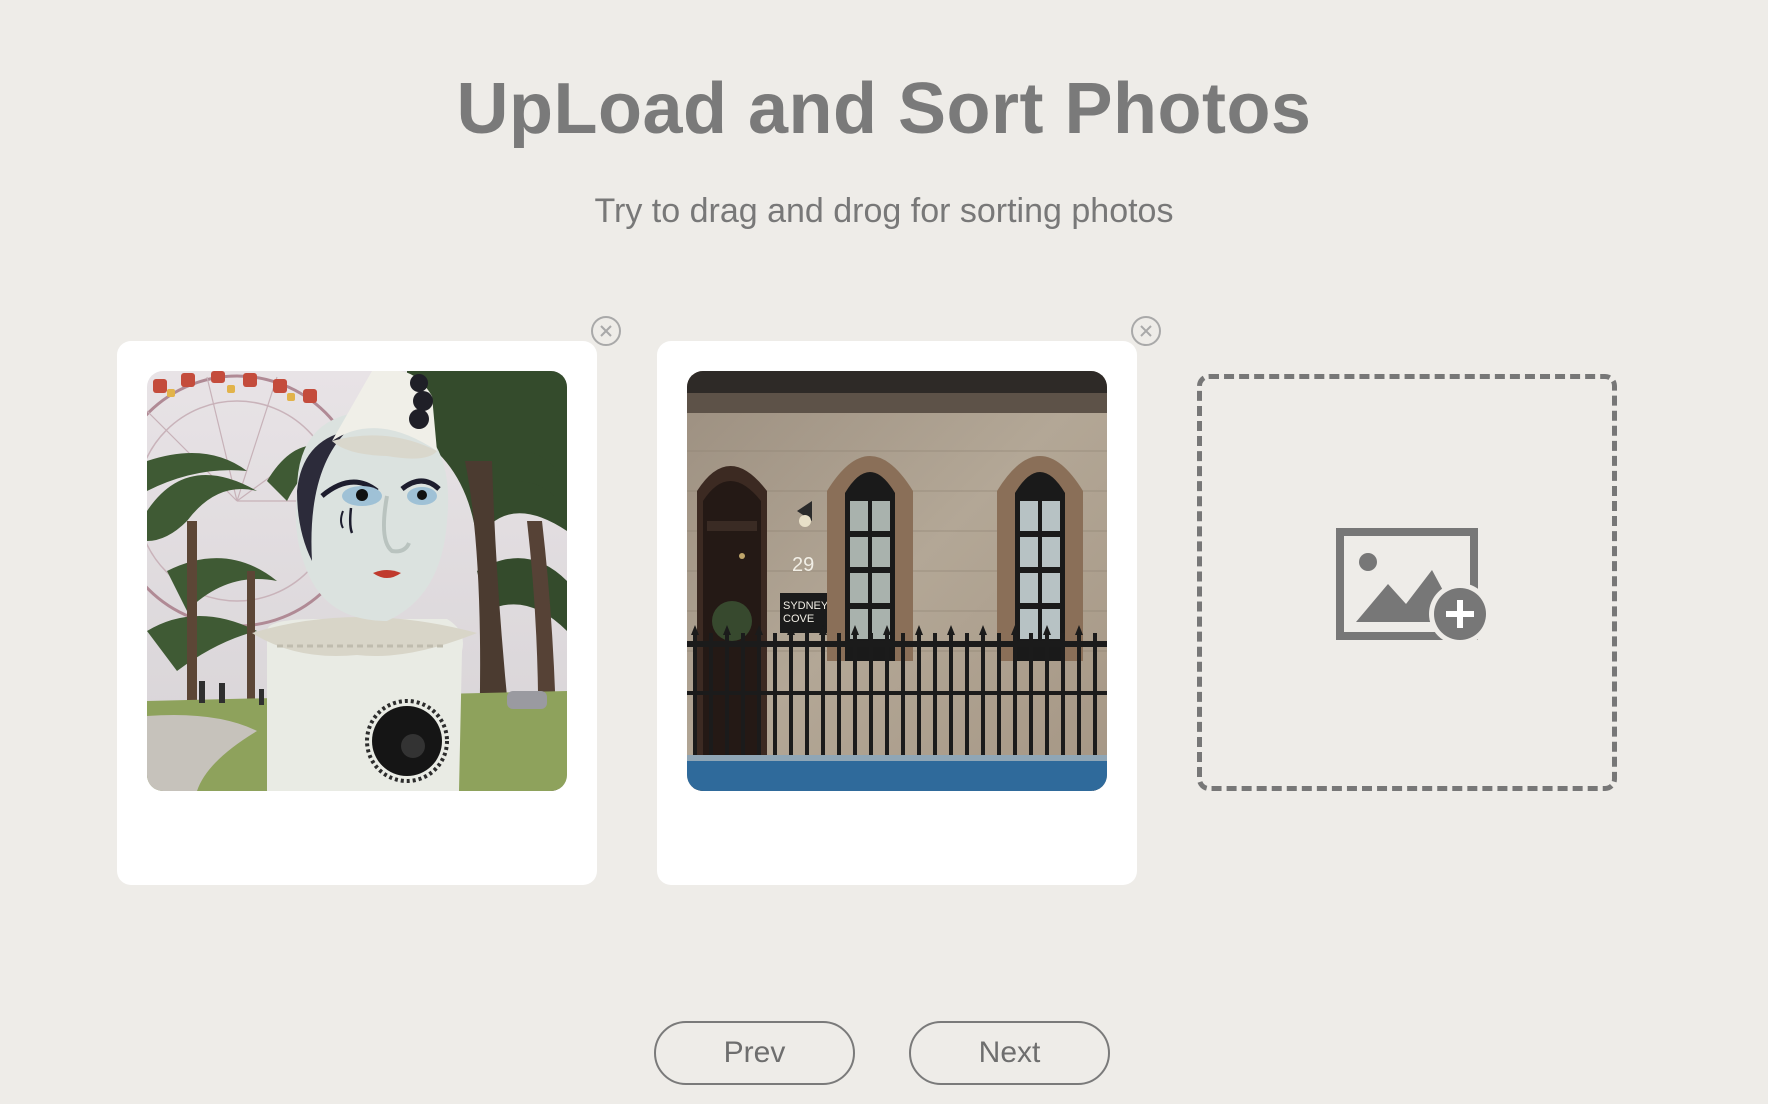 This screenshot has height=1104, width=1768. What do you see at coordinates (806, 606) in the screenshot?
I see `svg-text: SYDNEY` at bounding box center [806, 606].